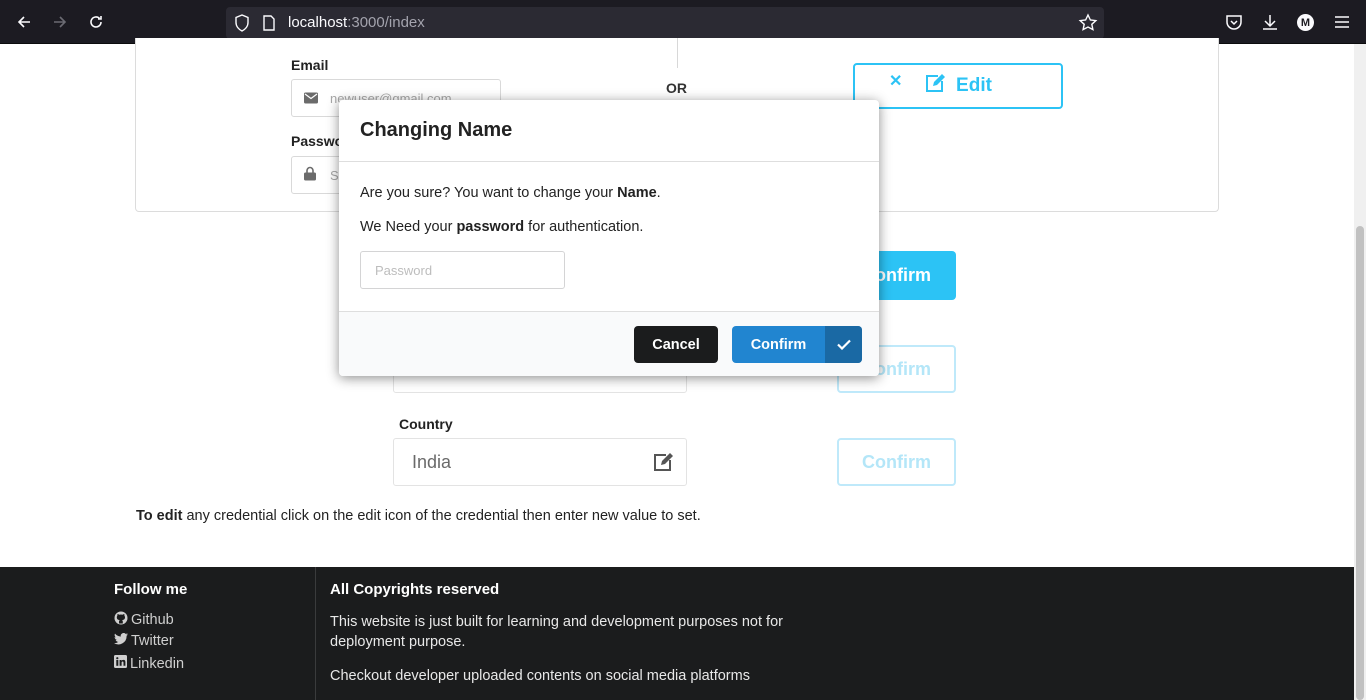  Describe the element at coordinates (1088, 25) in the screenshot. I see `bookmark-star-icon` at that location.